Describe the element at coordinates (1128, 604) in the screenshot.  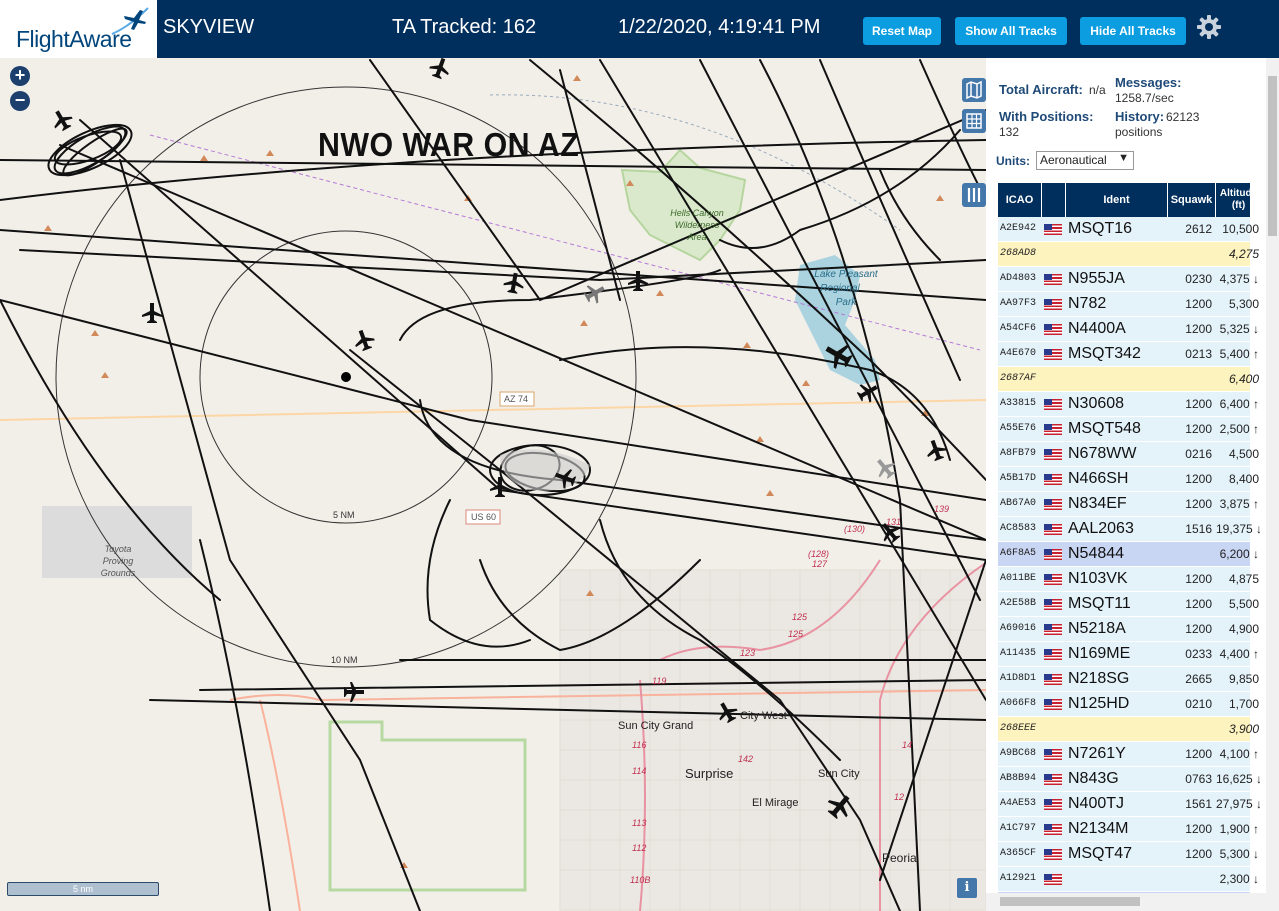
I see `table-row: A2E58B MSQT11 1200 5,500` at that location.